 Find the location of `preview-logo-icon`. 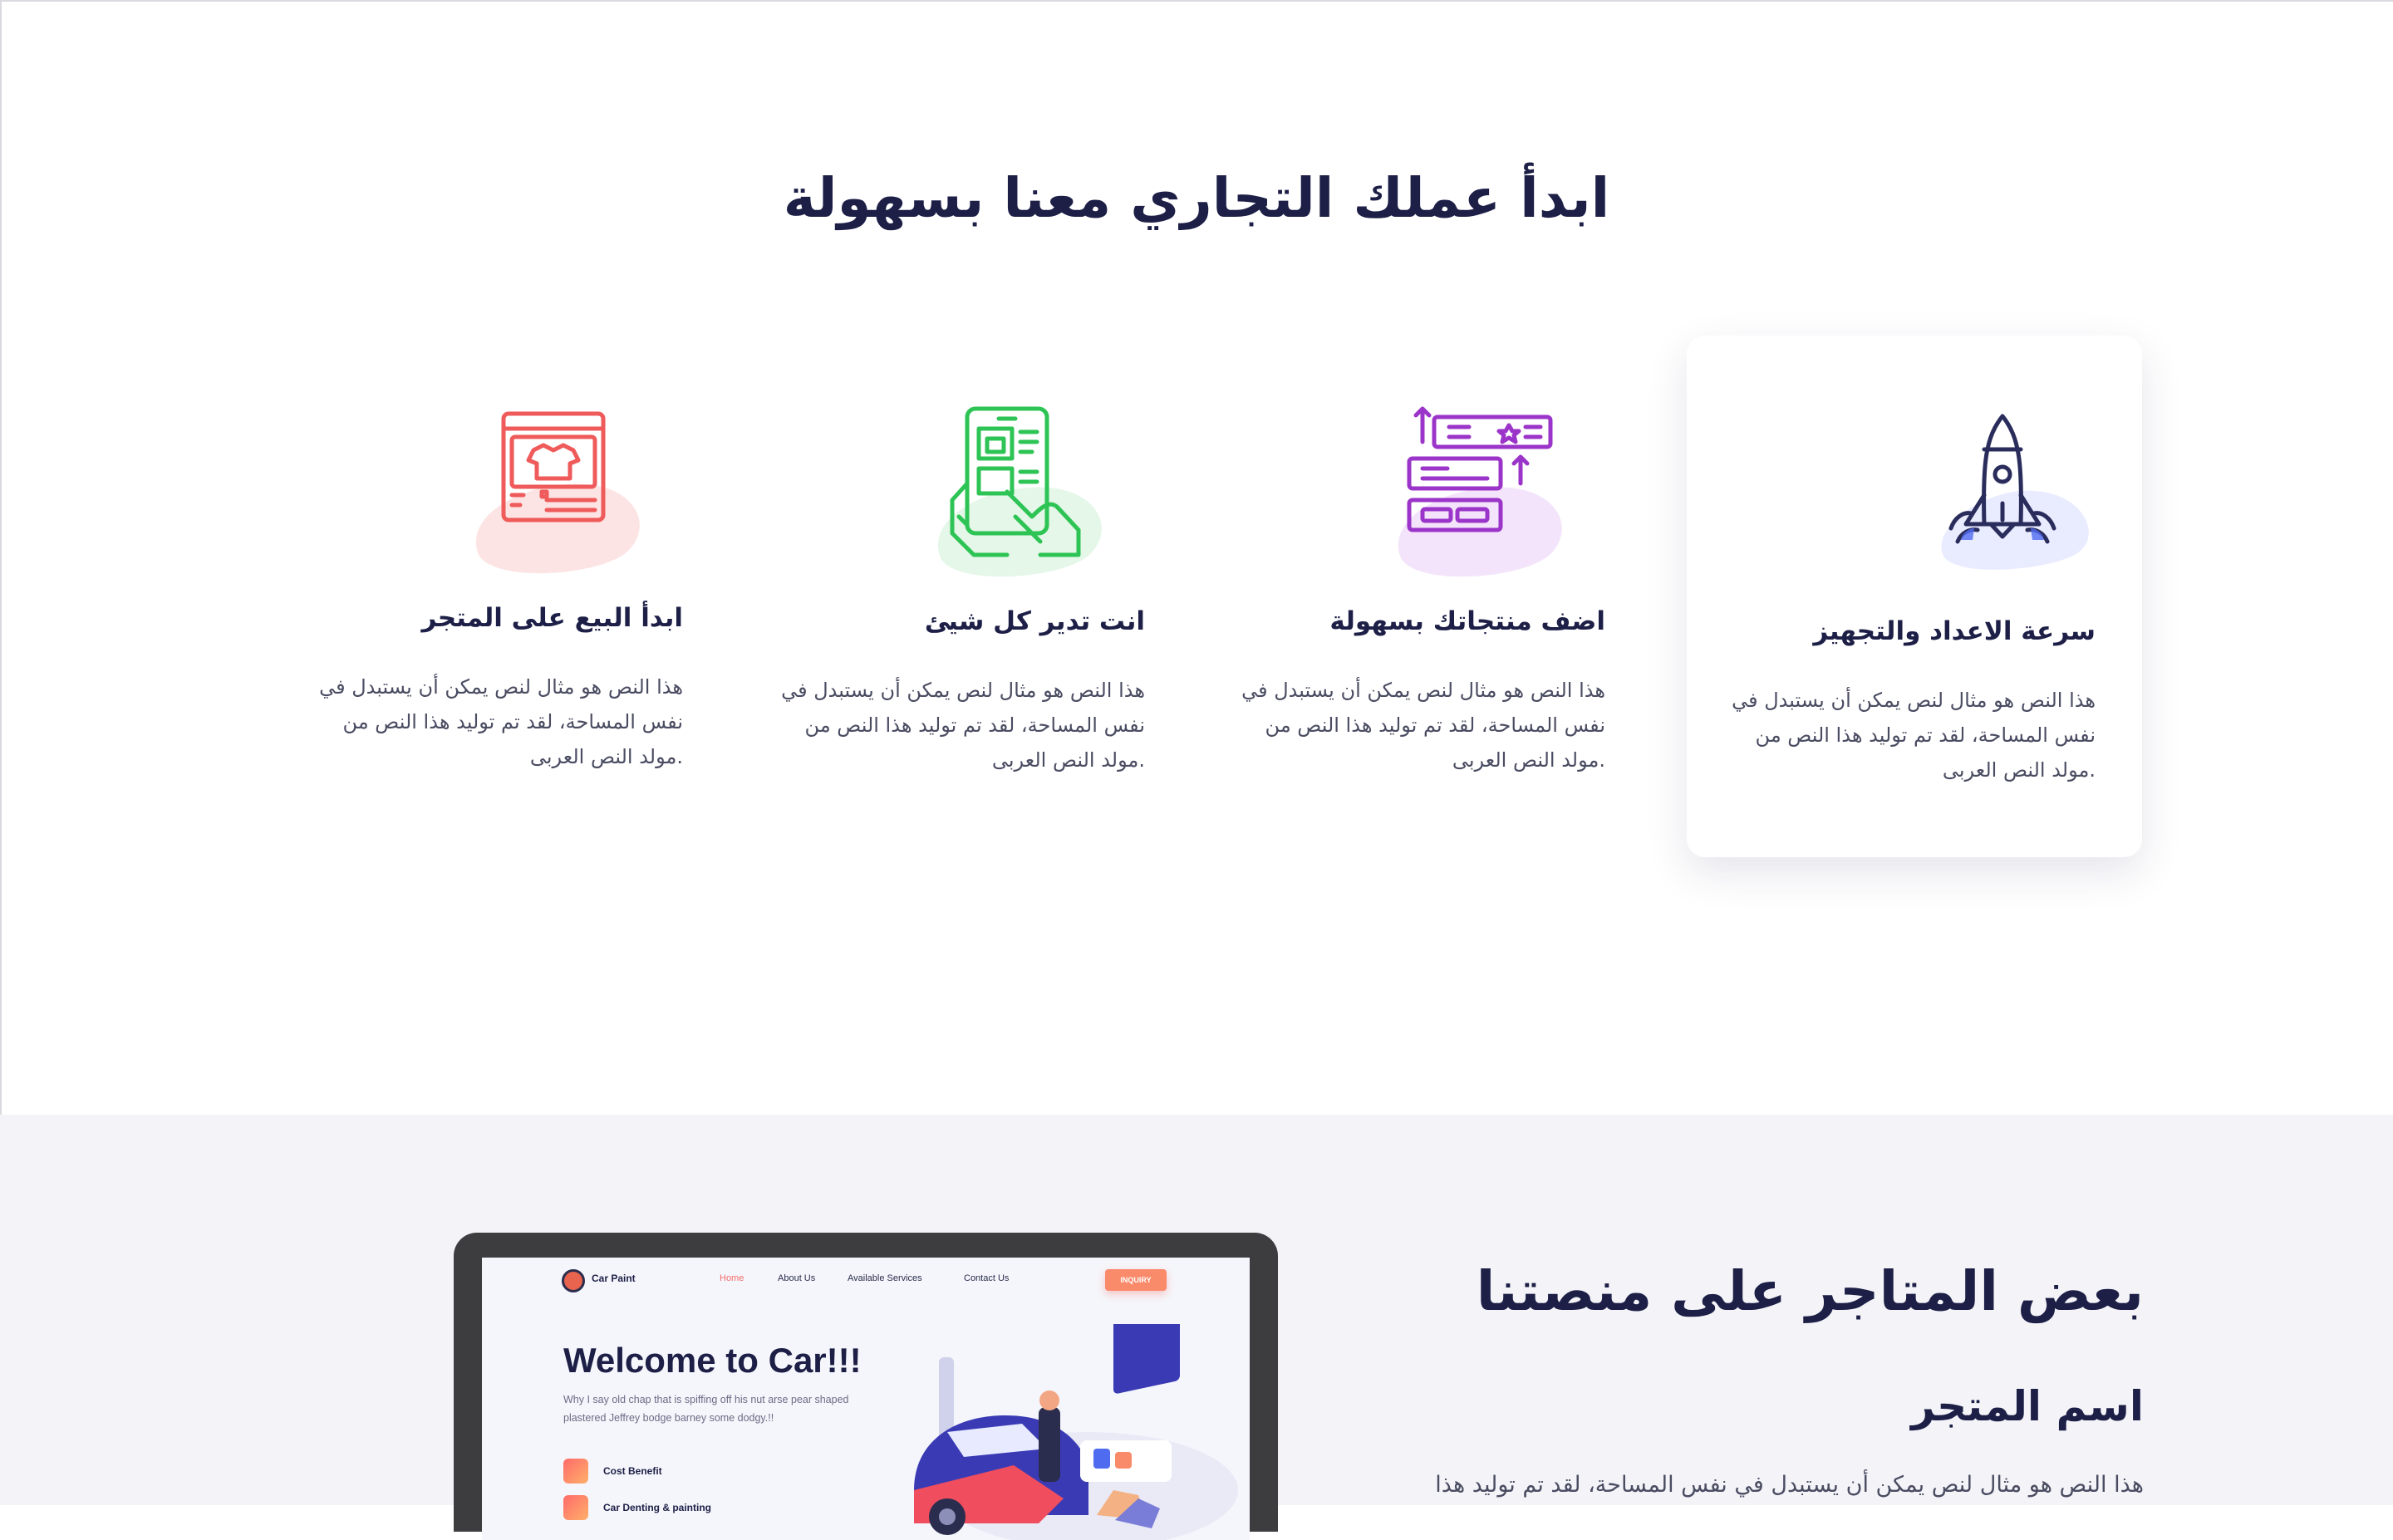

preview-logo-icon is located at coordinates (574, 1280).